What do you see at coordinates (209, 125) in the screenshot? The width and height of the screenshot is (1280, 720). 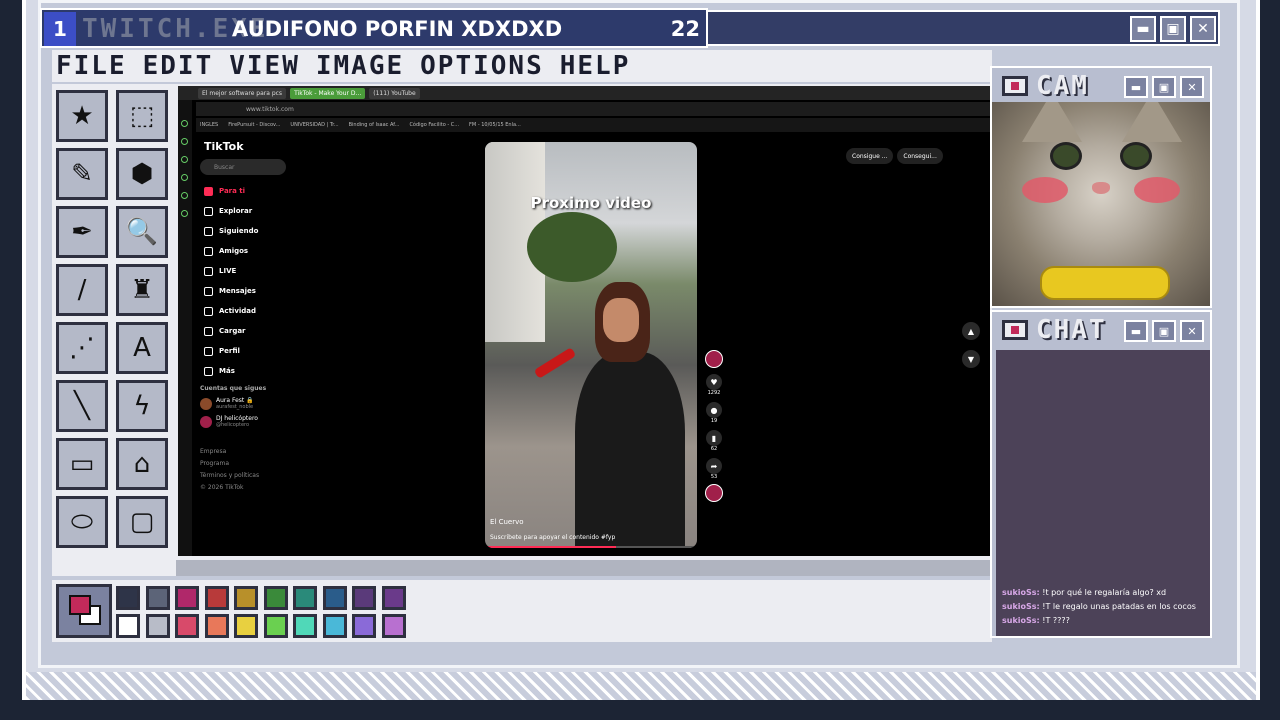 I see `bookmark: INGLES` at bounding box center [209, 125].